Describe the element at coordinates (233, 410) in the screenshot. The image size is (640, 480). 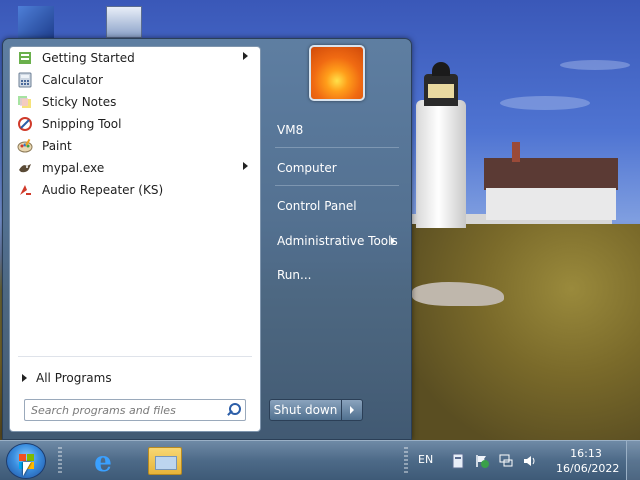
I see `search-icon` at that location.